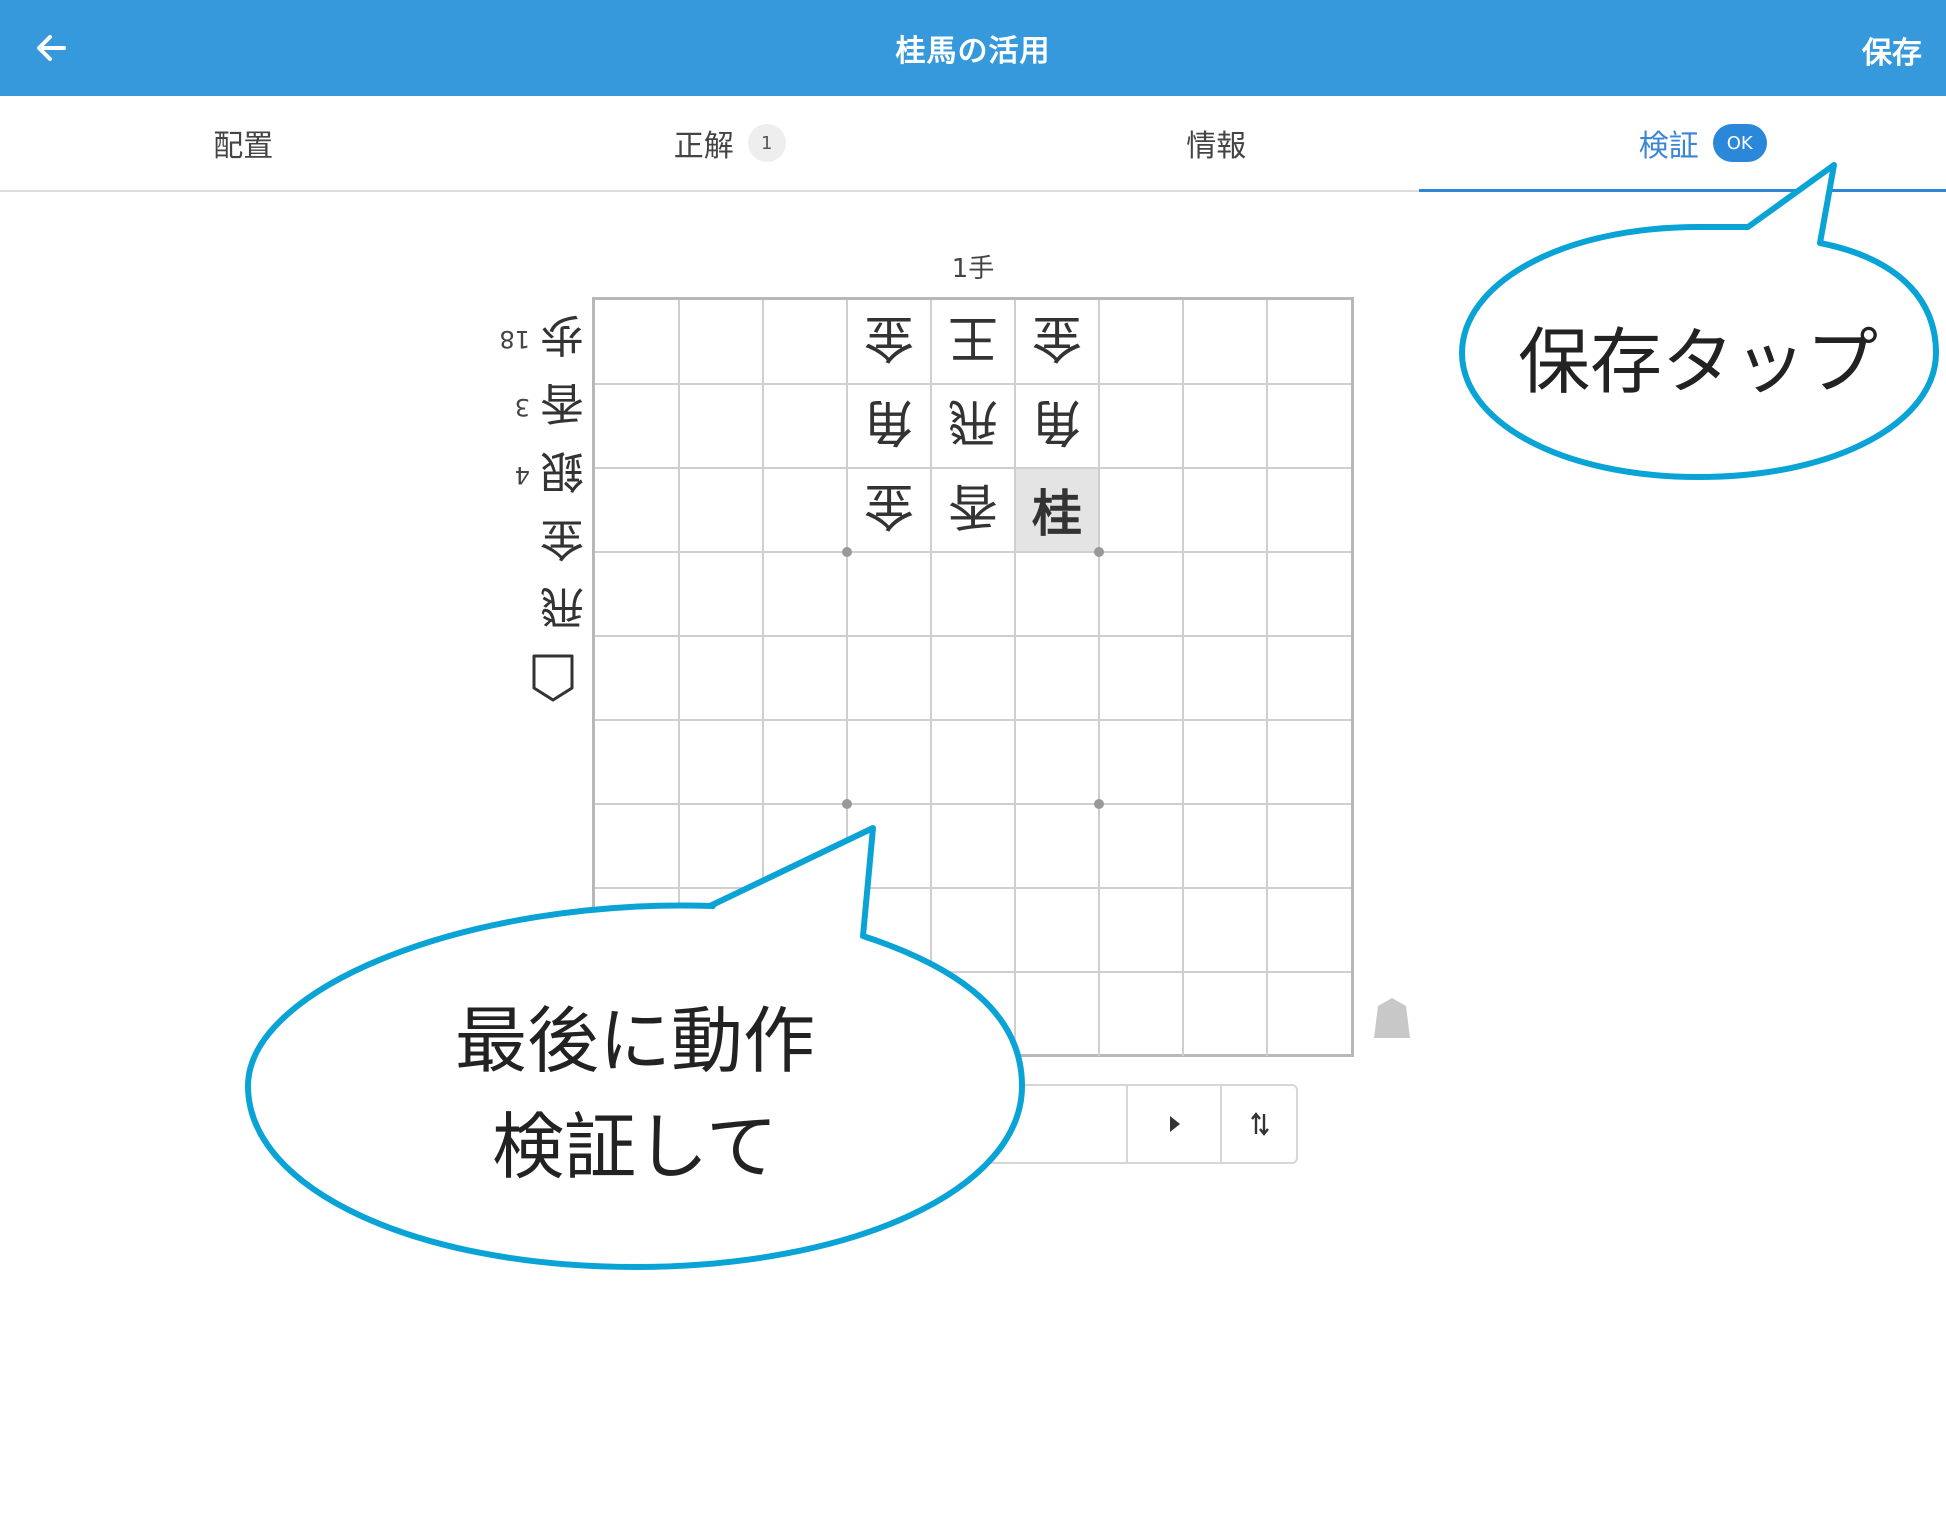 The width and height of the screenshot is (1946, 1527). I want to click on page-title: 桂馬の活用, so click(973, 51).